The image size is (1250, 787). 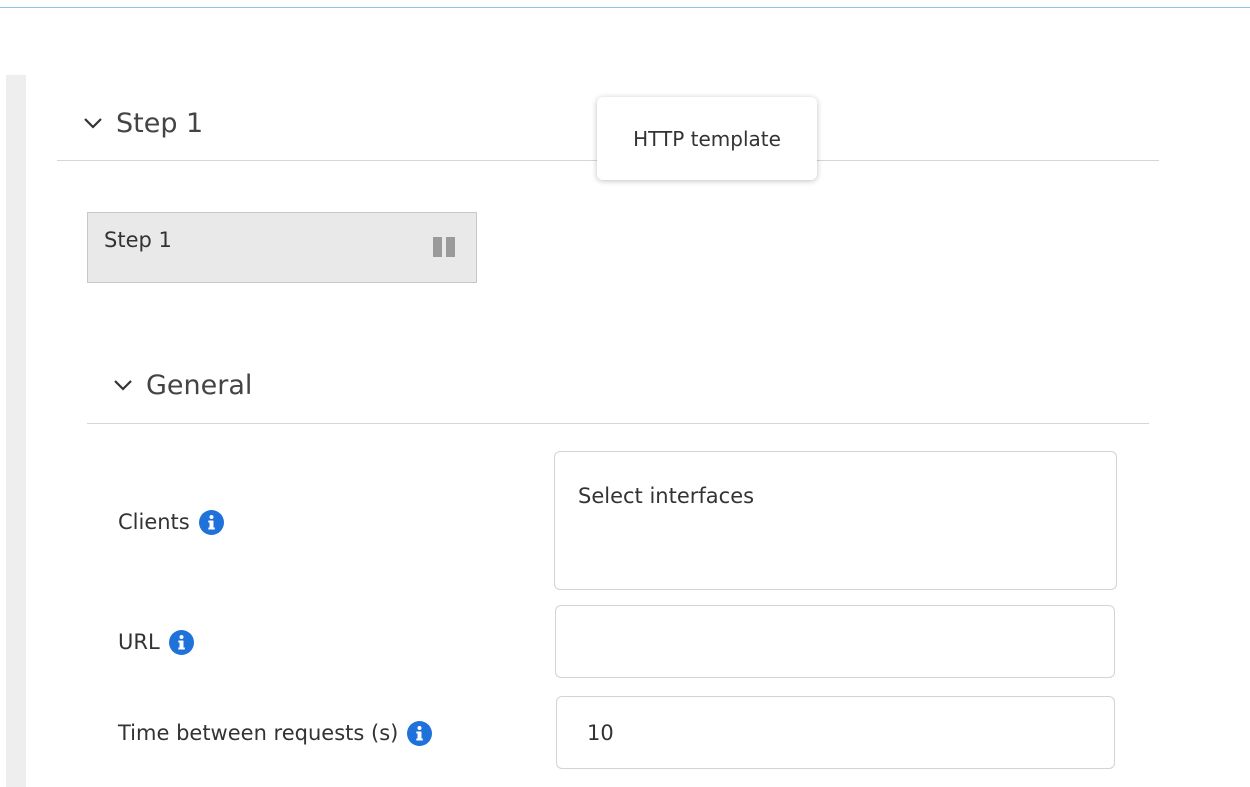 What do you see at coordinates (835, 732) in the screenshot?
I see `time-between-requests-input: 10` at bounding box center [835, 732].